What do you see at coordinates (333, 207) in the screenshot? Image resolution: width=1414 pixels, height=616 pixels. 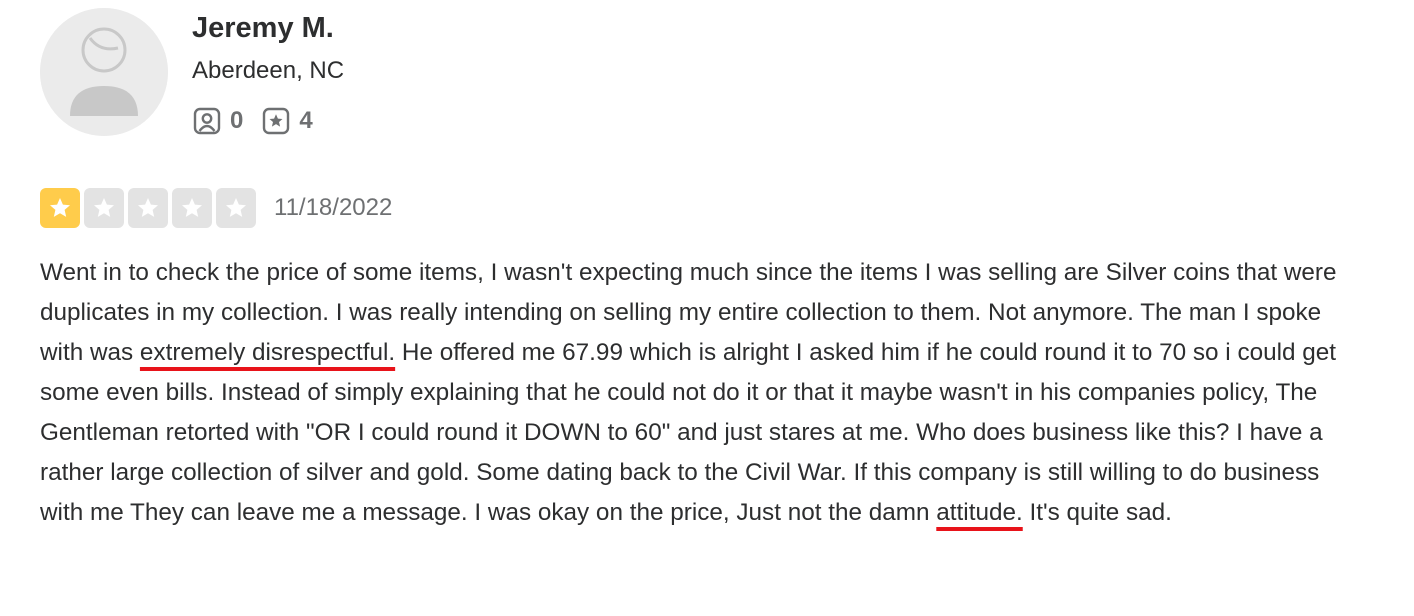 I see `review-date: 11/18/2022` at bounding box center [333, 207].